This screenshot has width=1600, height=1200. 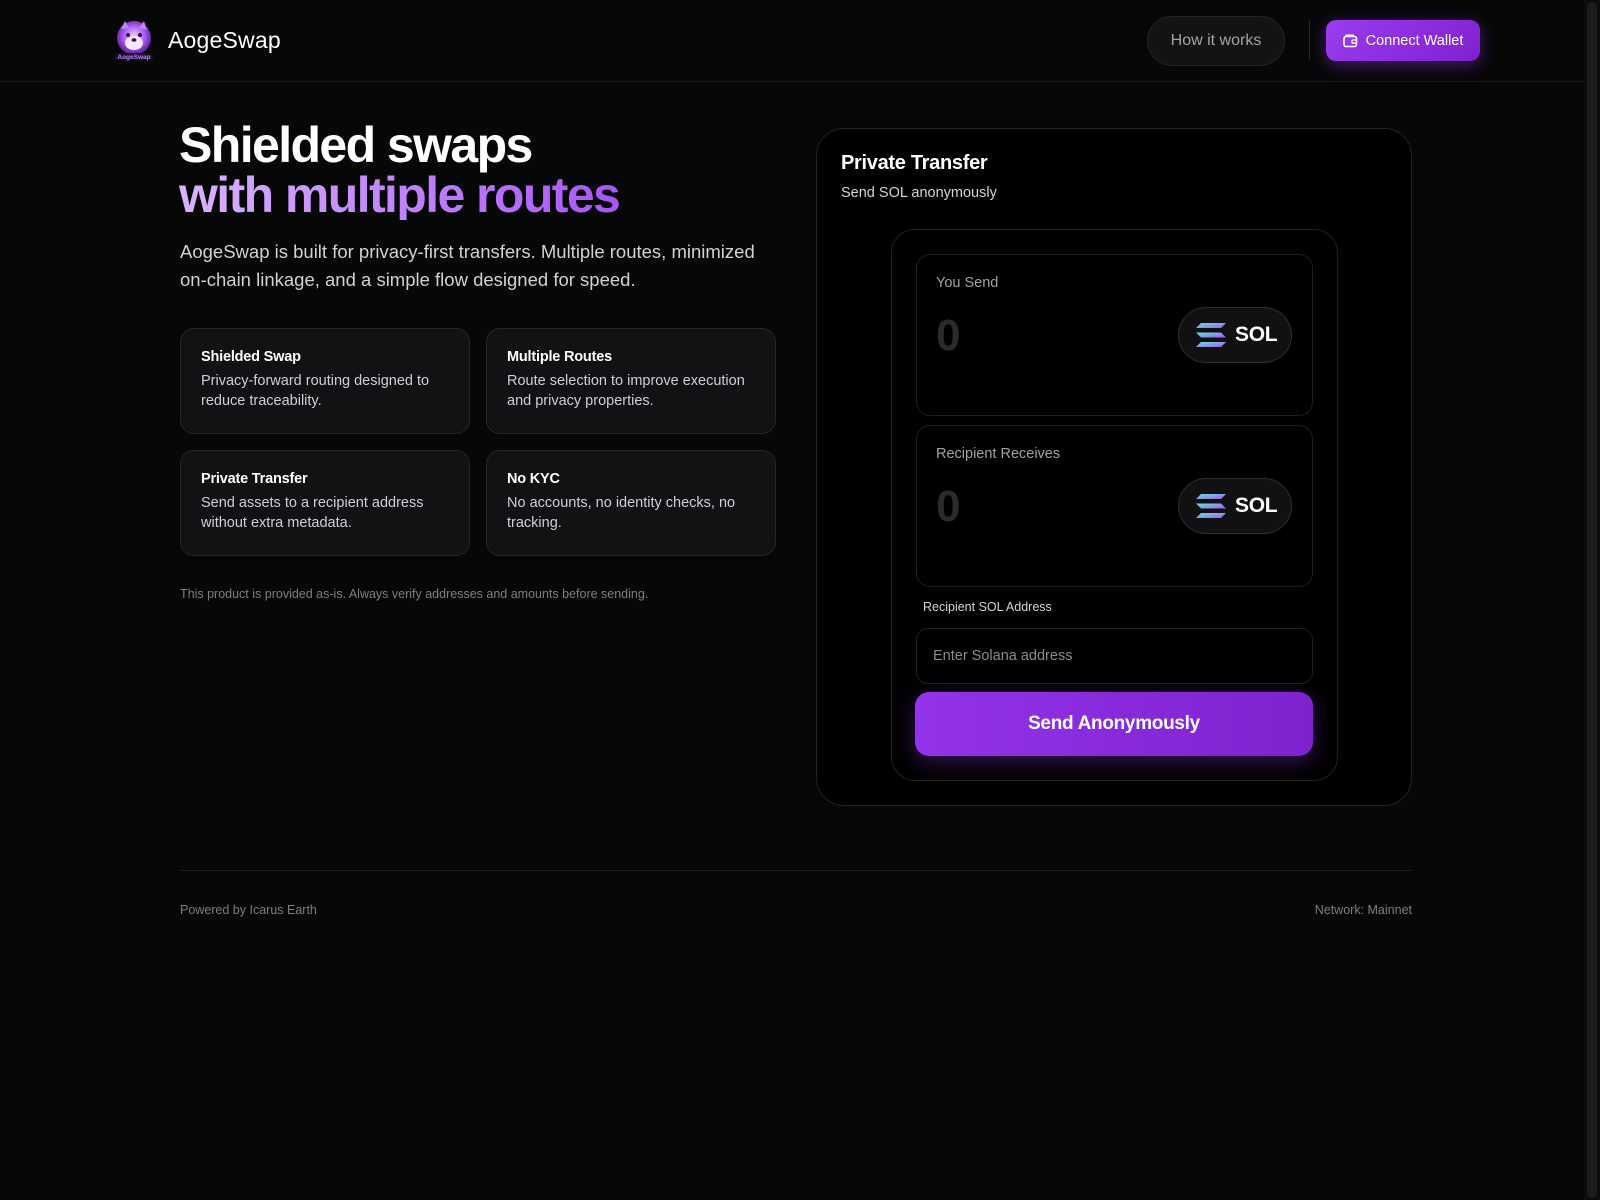 What do you see at coordinates (251, 357) in the screenshot?
I see `feature-title: Shielded Swap` at bounding box center [251, 357].